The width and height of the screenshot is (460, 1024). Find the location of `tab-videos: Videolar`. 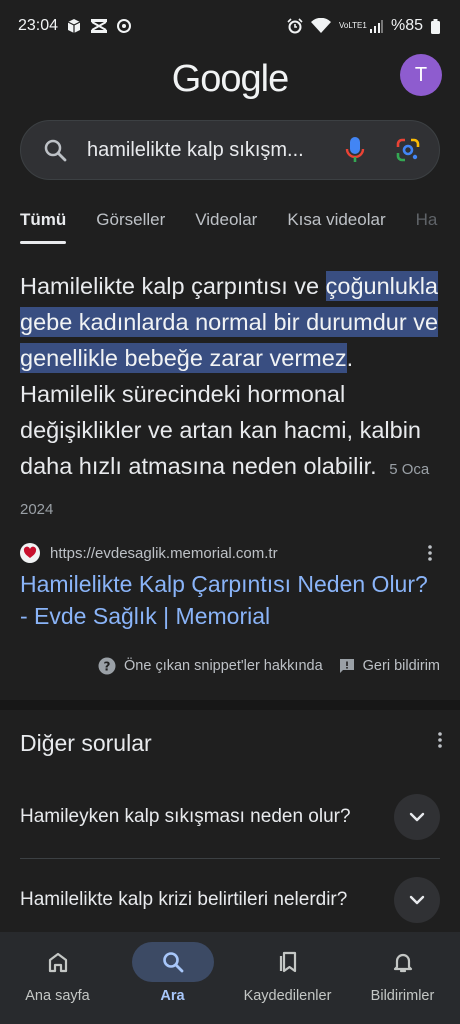

tab-videos: Videolar is located at coordinates (226, 218).